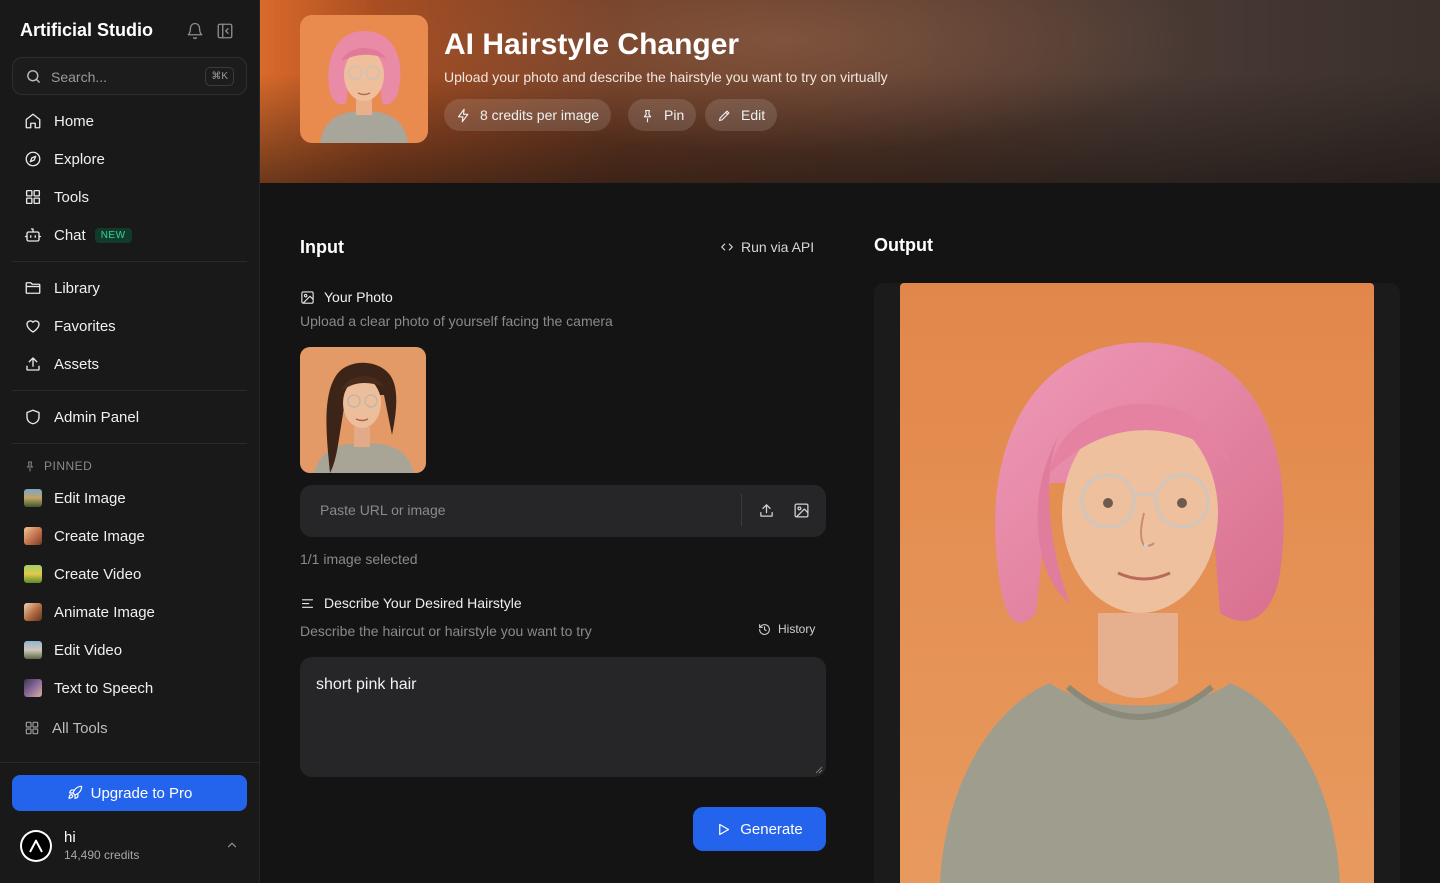  Describe the element at coordinates (741, 115) in the screenshot. I see `edit-button: Edit` at that location.